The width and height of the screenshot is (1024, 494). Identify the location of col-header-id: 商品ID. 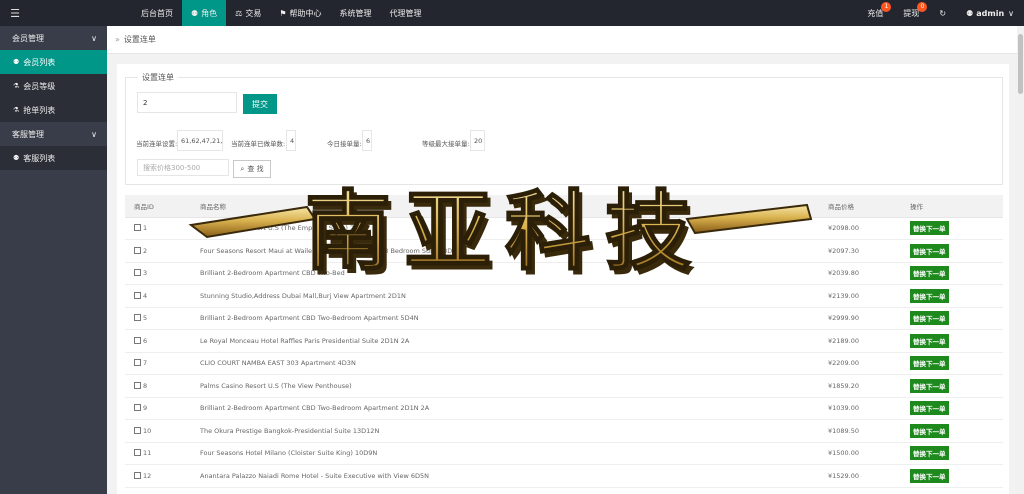
(158, 206).